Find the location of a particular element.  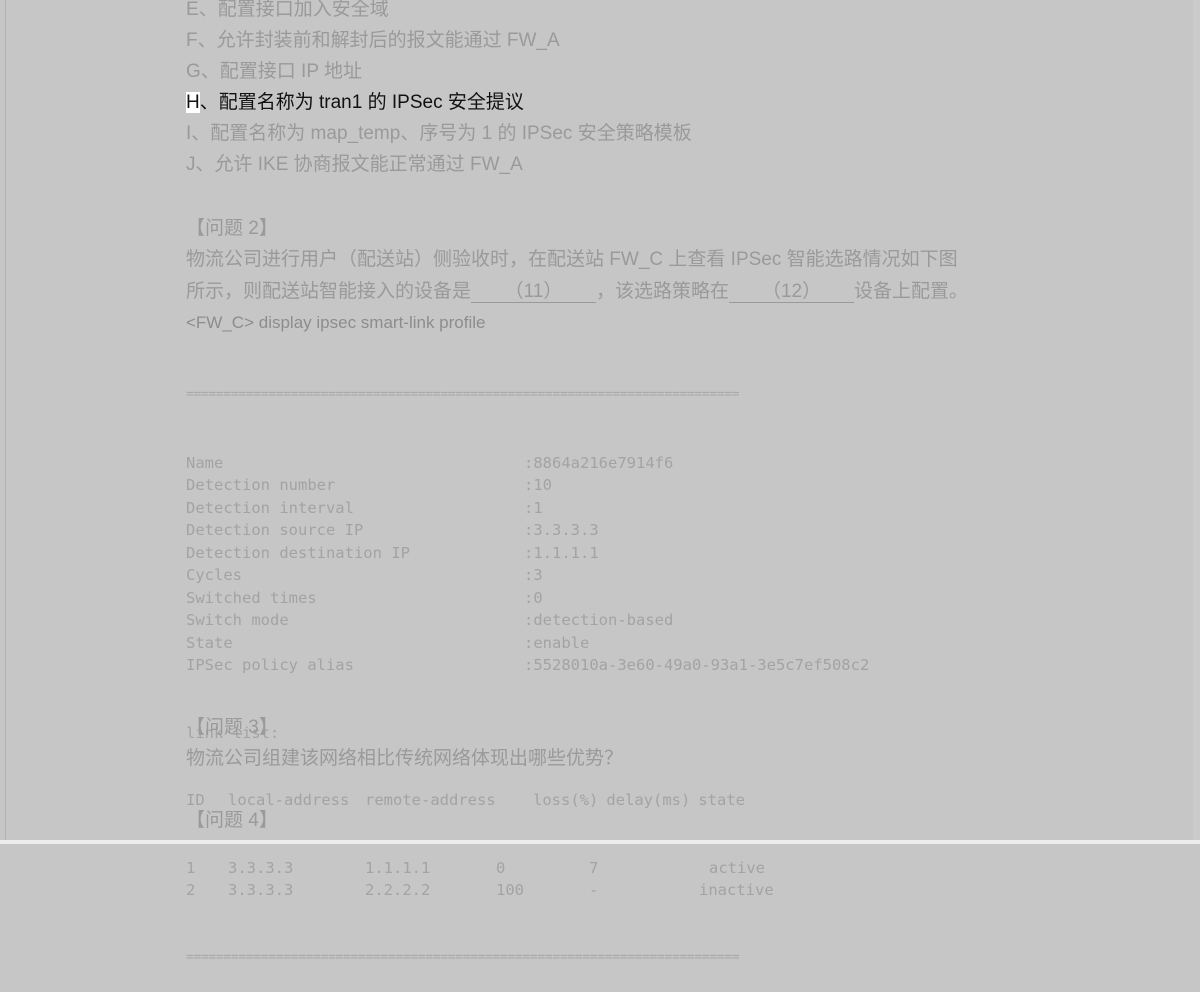

cli-field-value: :1.1.1.1 is located at coordinates (561, 552).